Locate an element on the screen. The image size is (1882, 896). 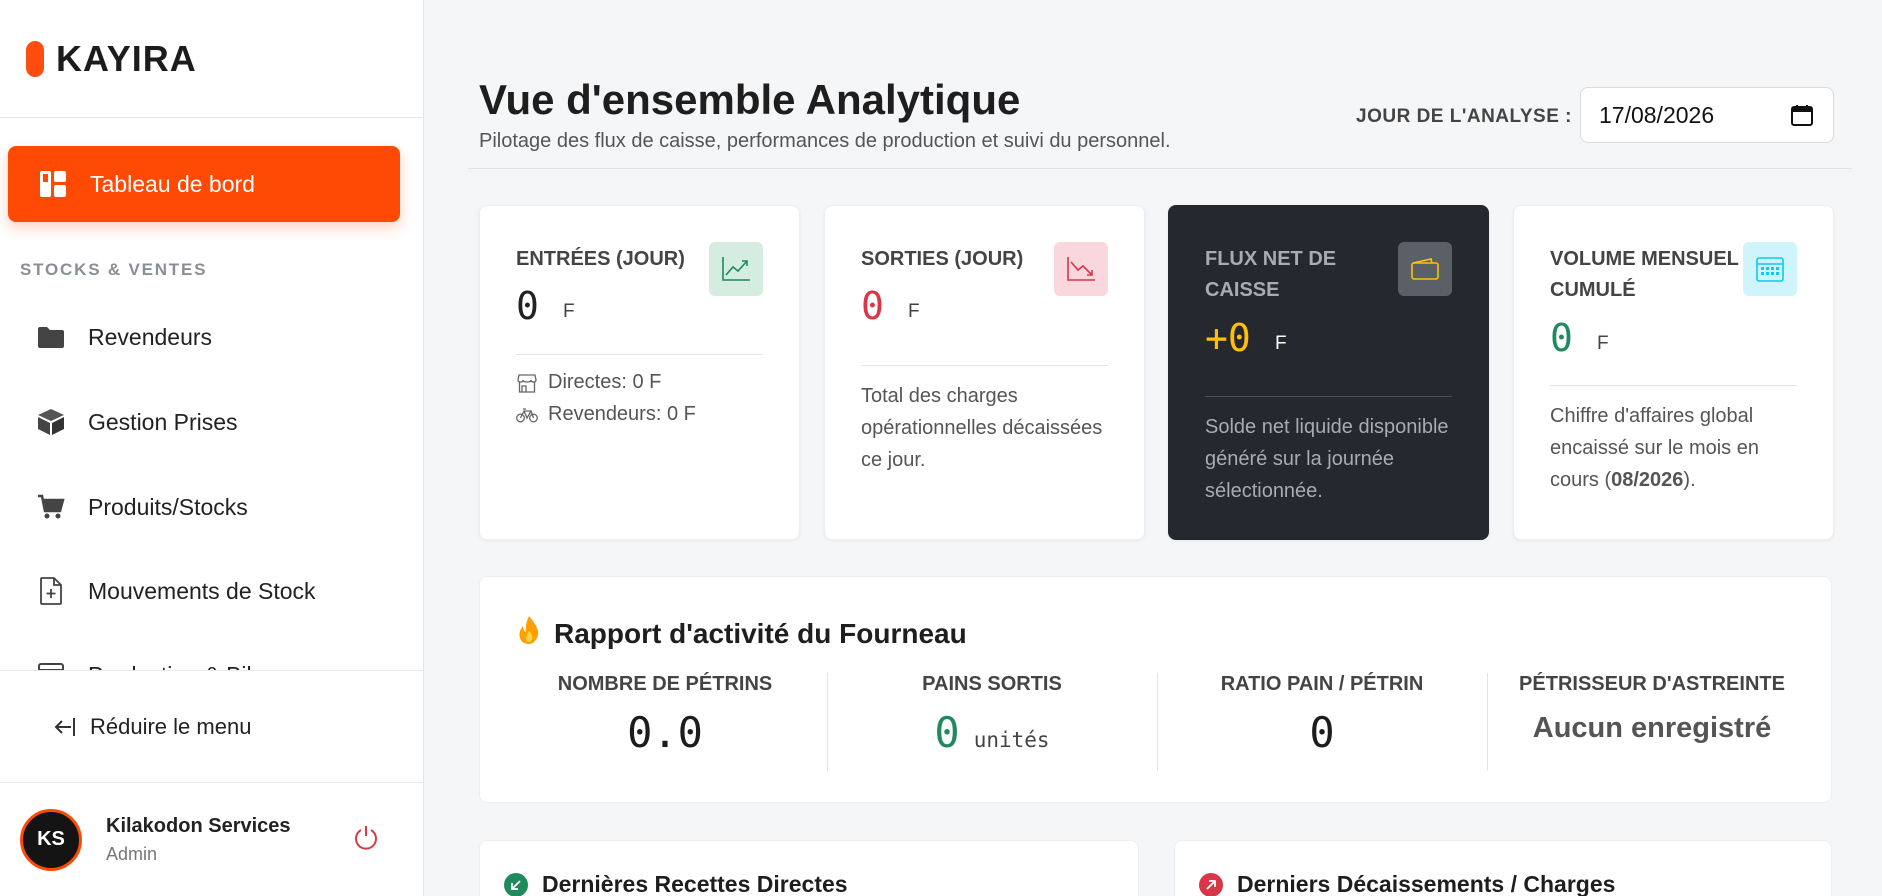
avatar: KS is located at coordinates (51, 839).